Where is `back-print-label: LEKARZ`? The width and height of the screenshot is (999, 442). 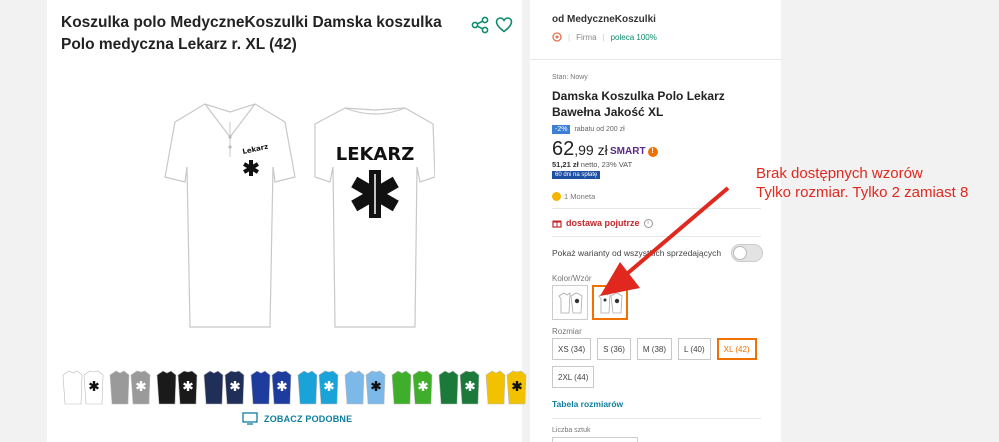
back-print-label: LEKARZ is located at coordinates (375, 154).